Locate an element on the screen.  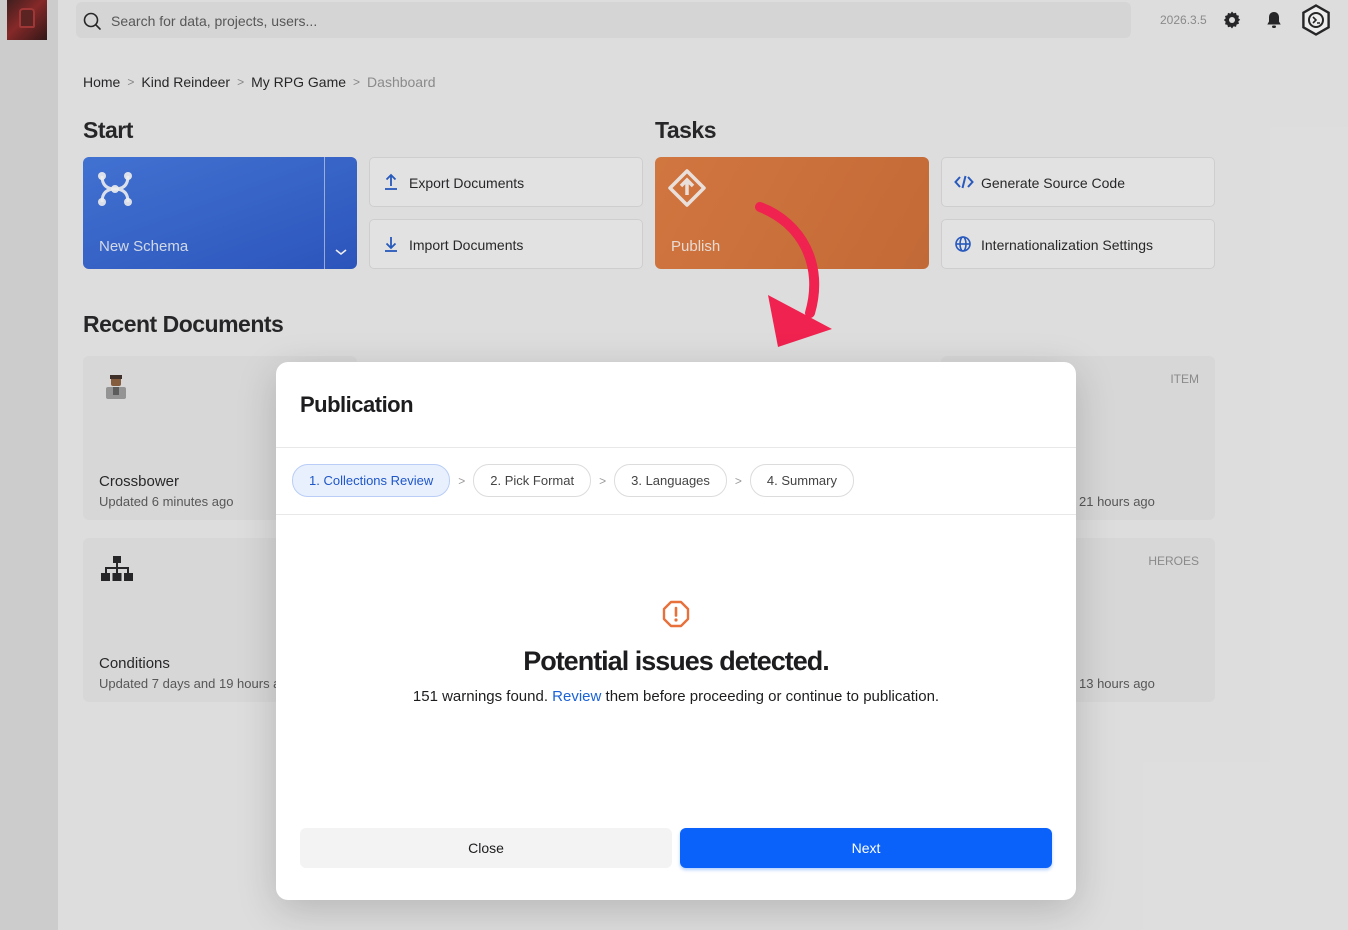
curved-arrow-icon is located at coordinates (793, 274).